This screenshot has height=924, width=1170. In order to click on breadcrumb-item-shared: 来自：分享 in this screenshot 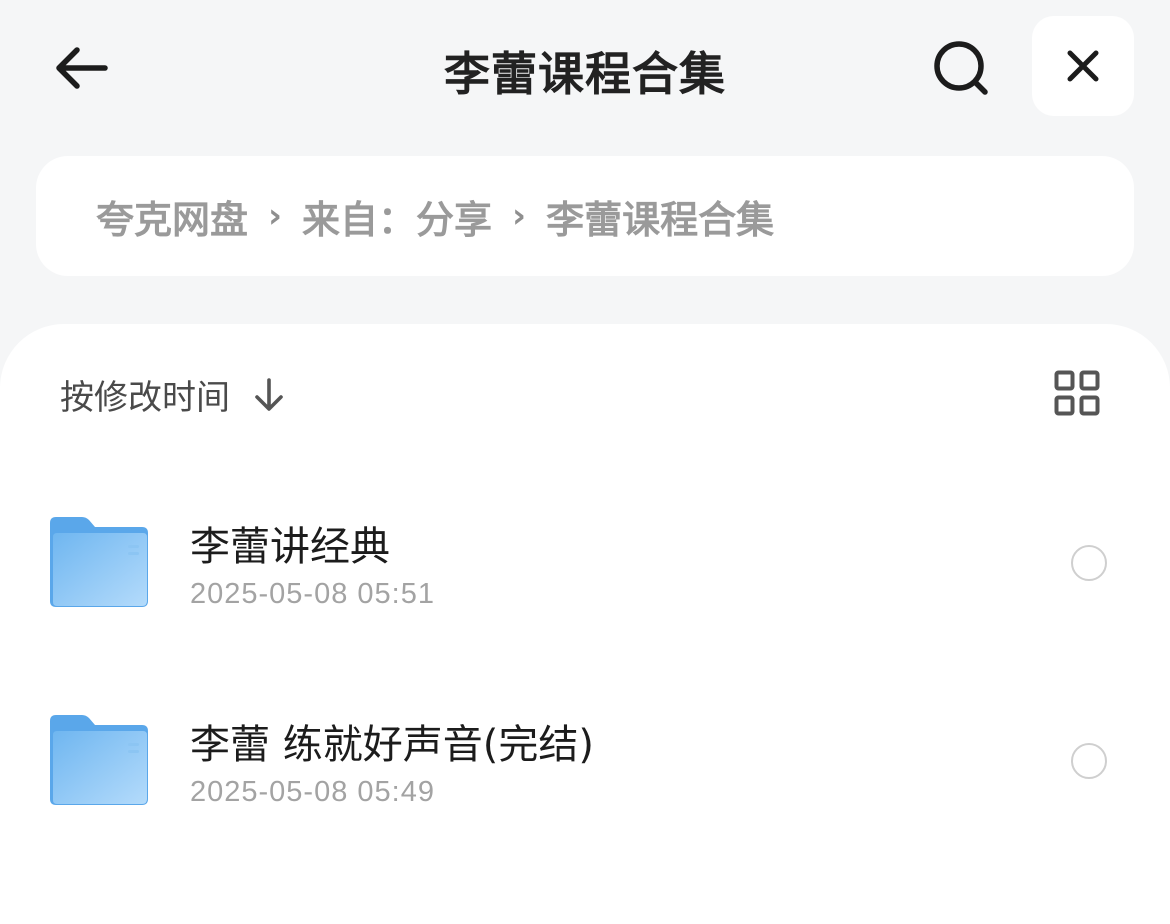, I will do `click(397, 216)`.